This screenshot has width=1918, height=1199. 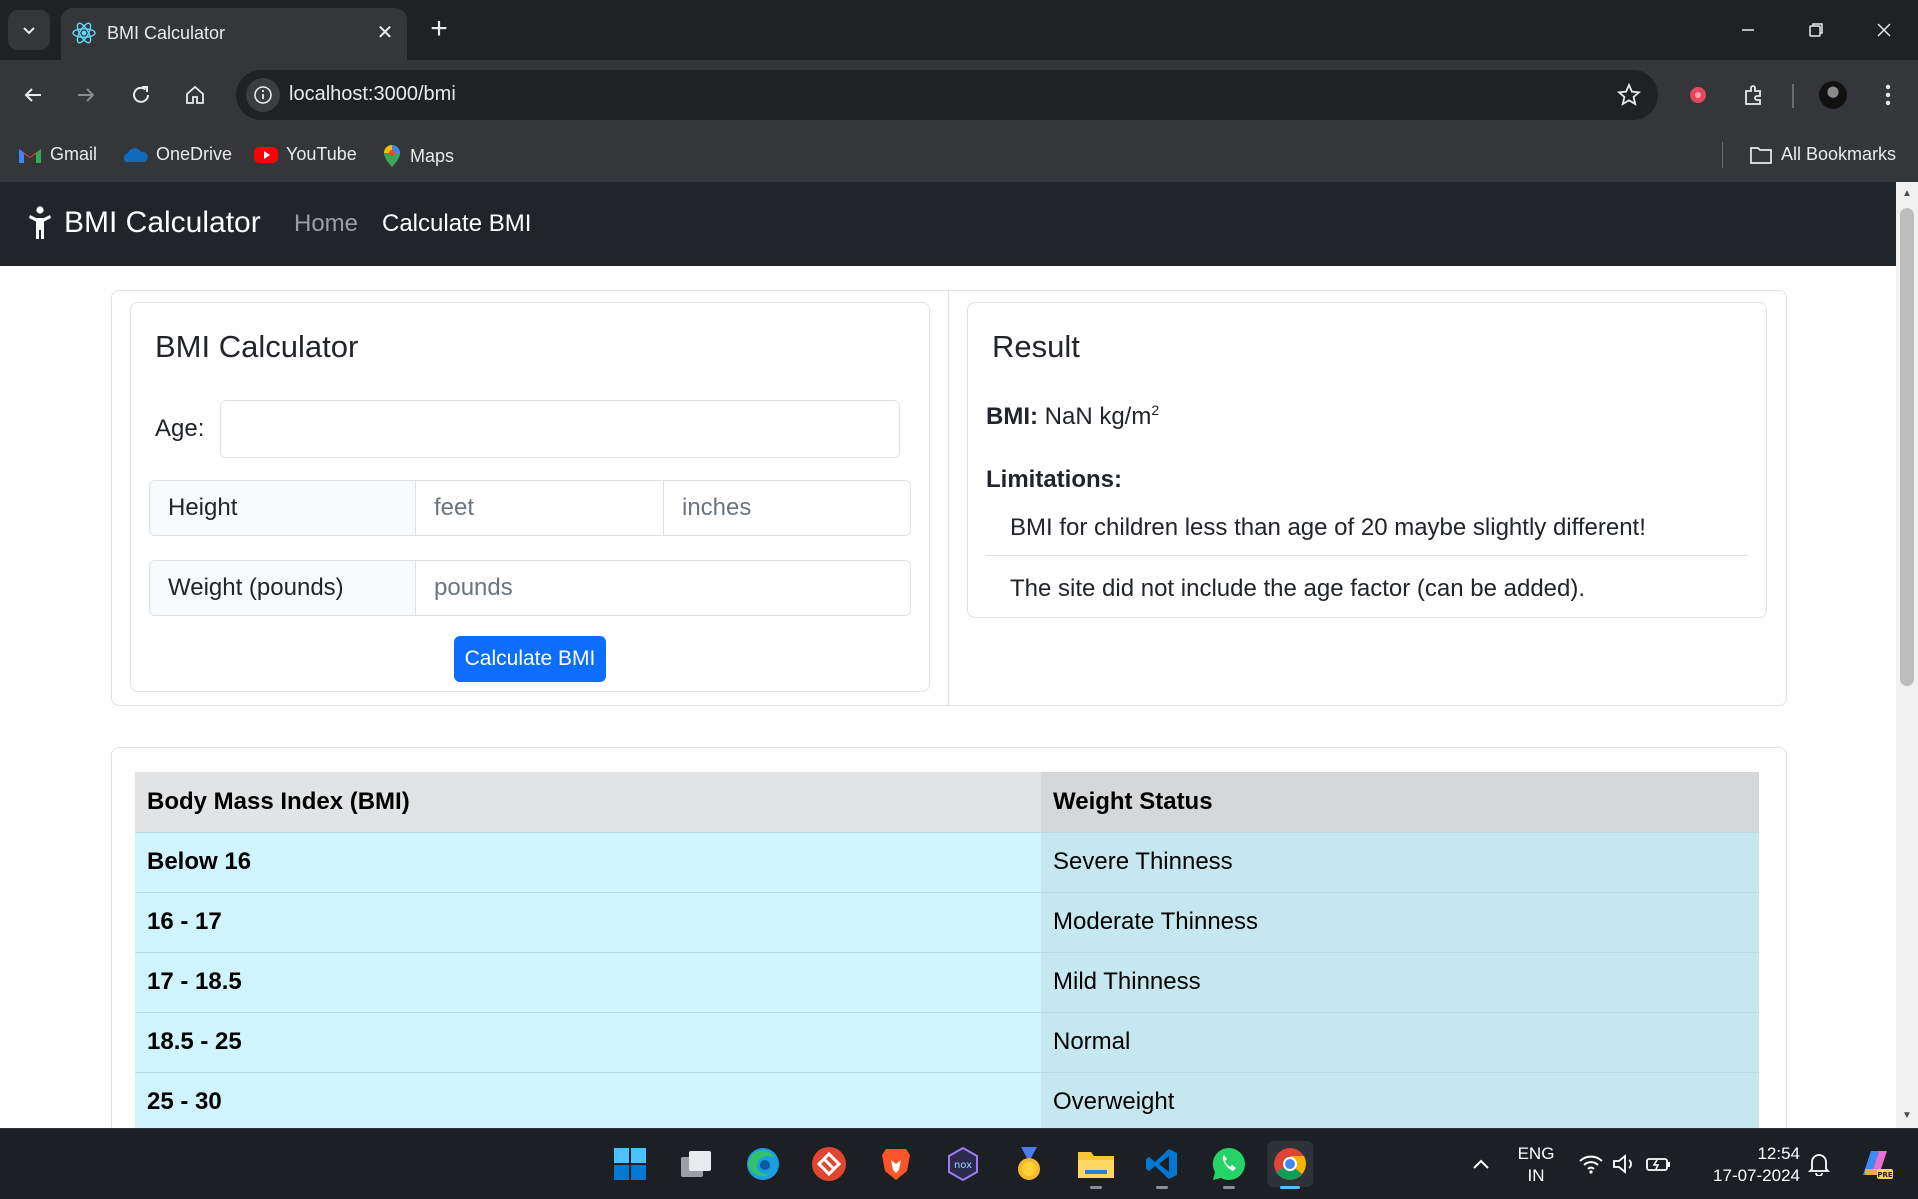 What do you see at coordinates (432, 155) in the screenshot?
I see `bookmark-label: Maps` at bounding box center [432, 155].